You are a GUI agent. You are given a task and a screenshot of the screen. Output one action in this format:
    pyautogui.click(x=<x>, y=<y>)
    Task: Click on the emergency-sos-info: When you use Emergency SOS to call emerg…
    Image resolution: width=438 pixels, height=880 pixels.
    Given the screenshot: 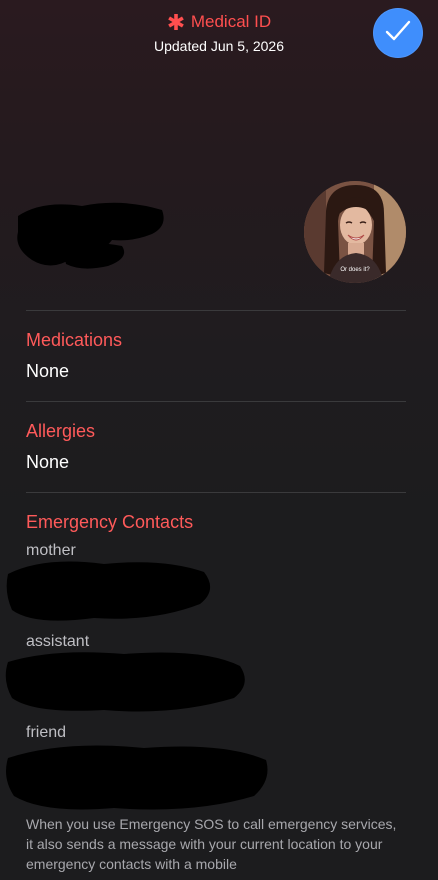 What is the action you would take?
    pyautogui.click(x=211, y=844)
    